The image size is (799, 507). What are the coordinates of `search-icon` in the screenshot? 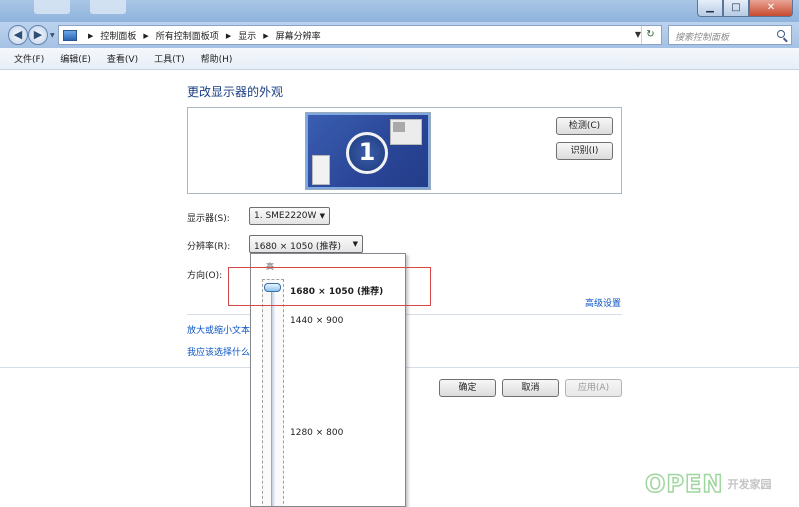 It's located at (781, 34).